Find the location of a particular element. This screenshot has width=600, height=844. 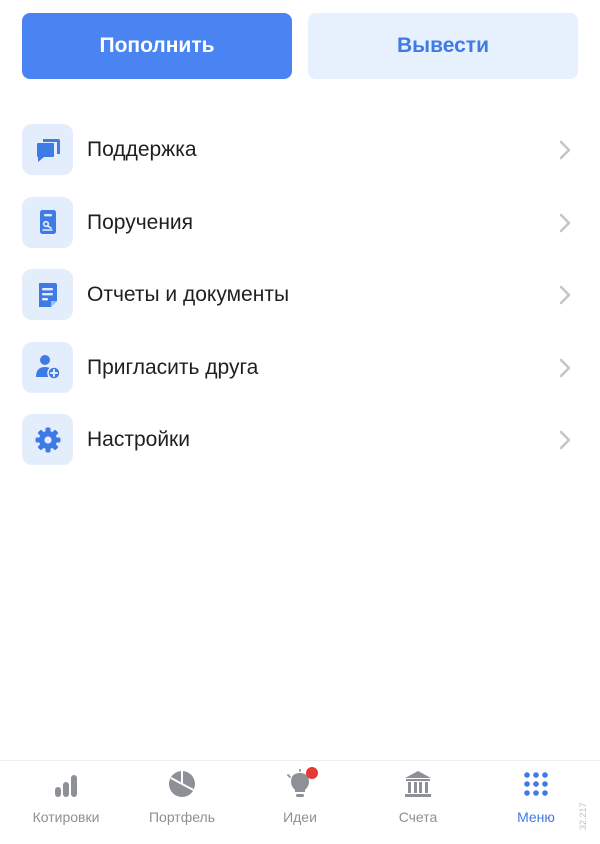

withdraw-button: Вывести is located at coordinates (443, 46).